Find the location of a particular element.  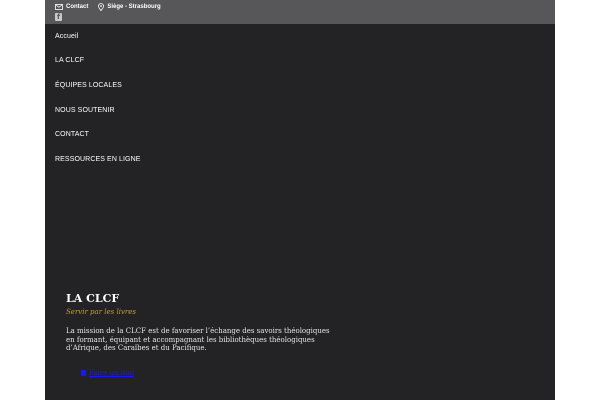

nav-item-accueil: Accueil is located at coordinates (300, 36).